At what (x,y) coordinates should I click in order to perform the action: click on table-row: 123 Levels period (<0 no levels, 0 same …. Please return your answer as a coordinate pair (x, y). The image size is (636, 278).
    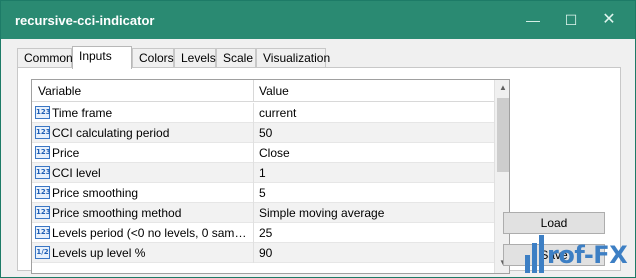
    Looking at the image, I should click on (263, 233).